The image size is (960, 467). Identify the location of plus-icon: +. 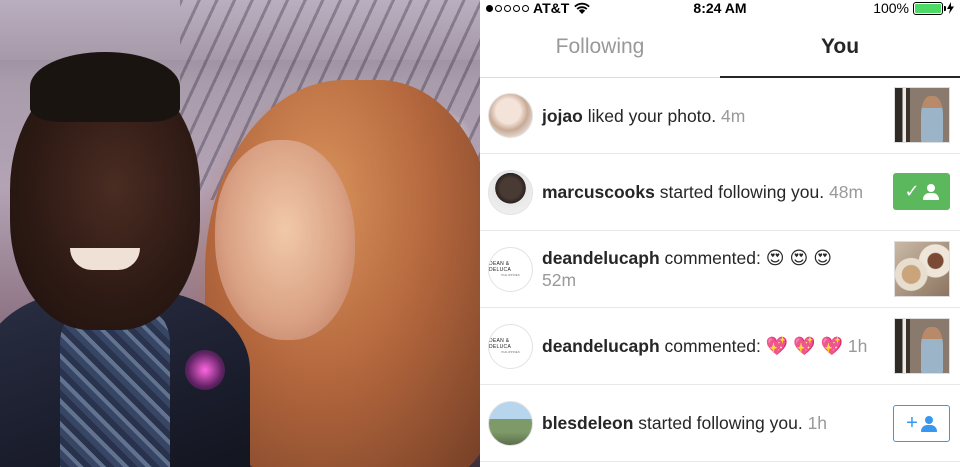
(912, 423).